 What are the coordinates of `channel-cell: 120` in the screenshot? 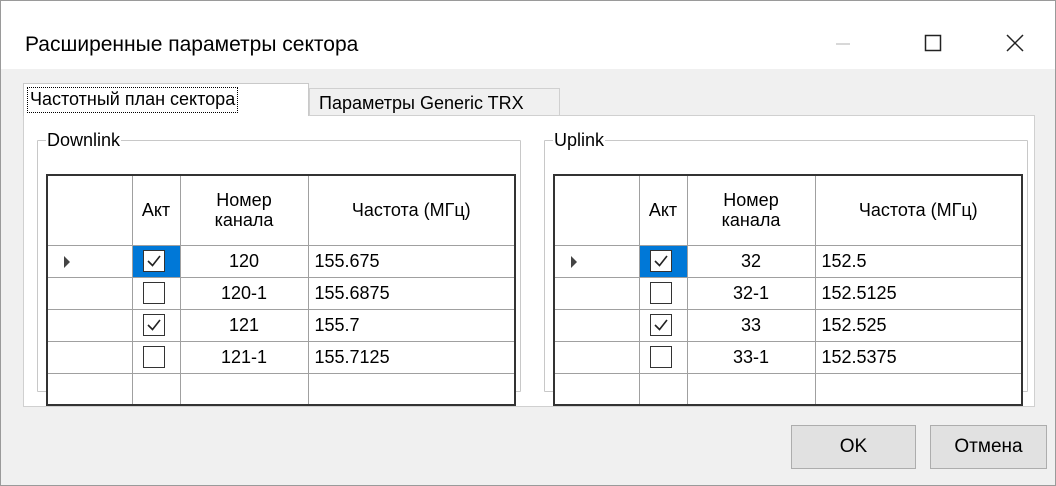 It's located at (244, 261).